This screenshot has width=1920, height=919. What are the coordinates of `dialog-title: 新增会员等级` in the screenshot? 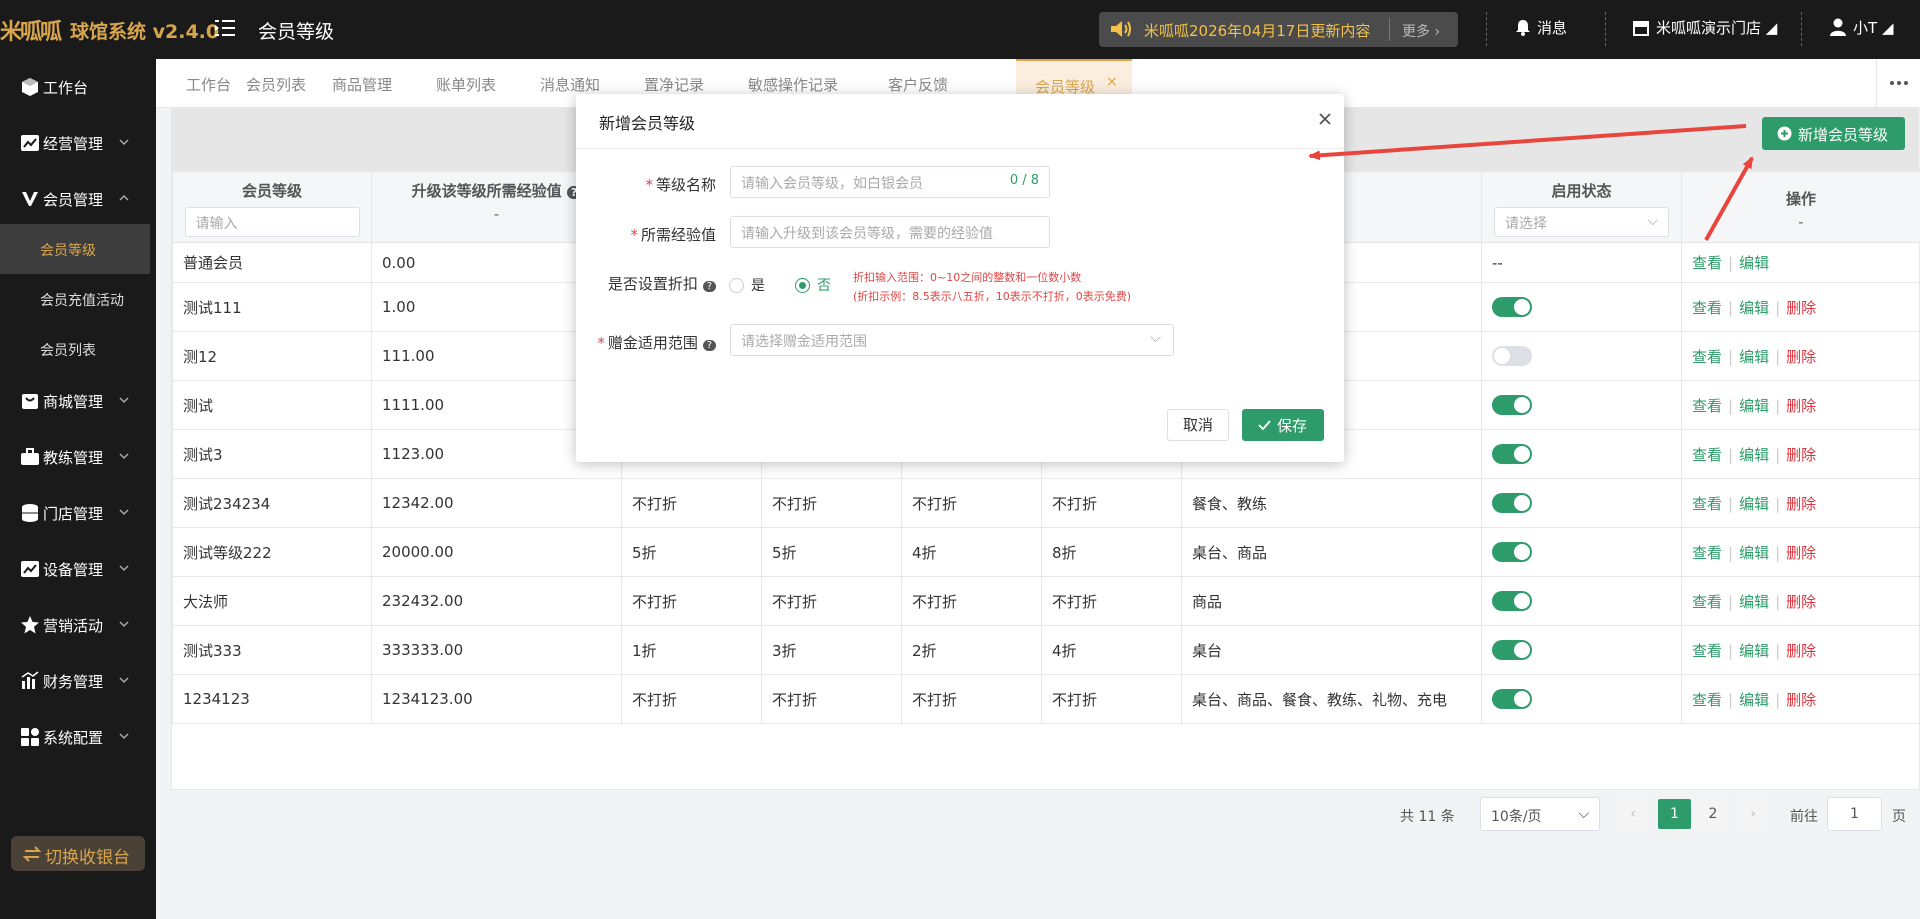 It's located at (647, 123).